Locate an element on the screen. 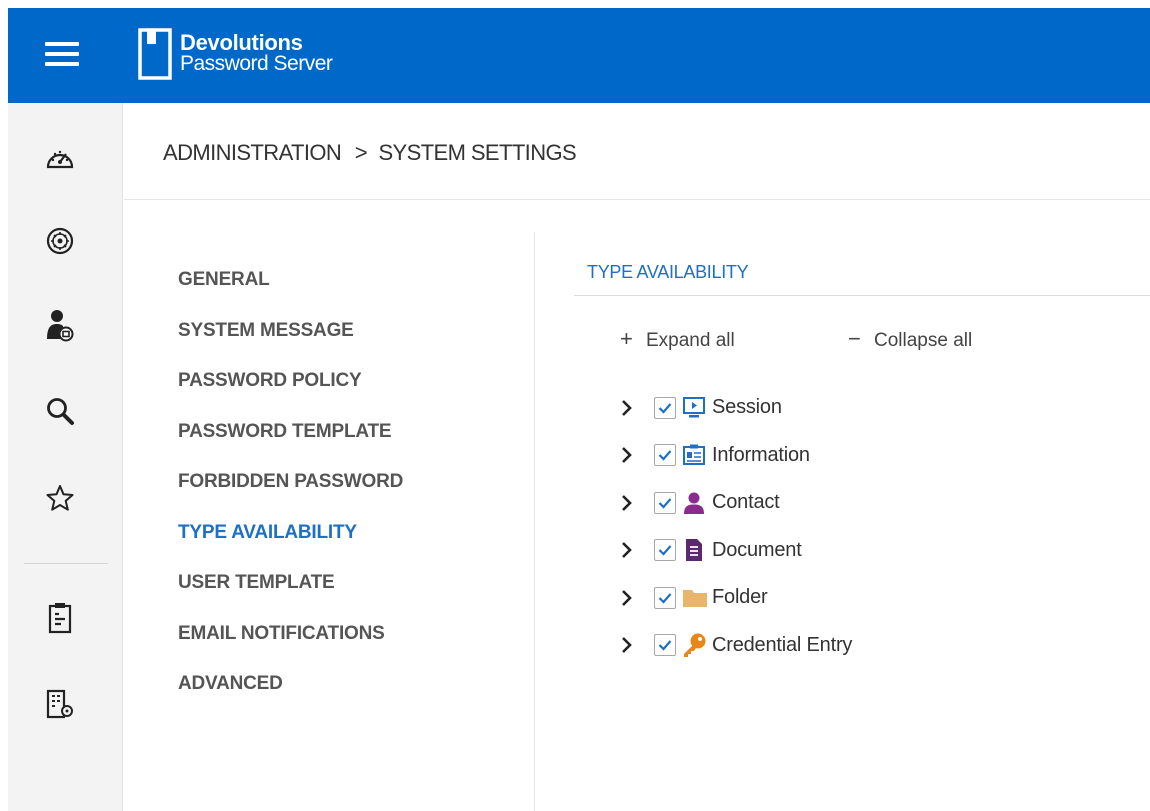 The image size is (1150, 811). tree-row-credential-entry: Credential Entry is located at coordinates (736, 646).